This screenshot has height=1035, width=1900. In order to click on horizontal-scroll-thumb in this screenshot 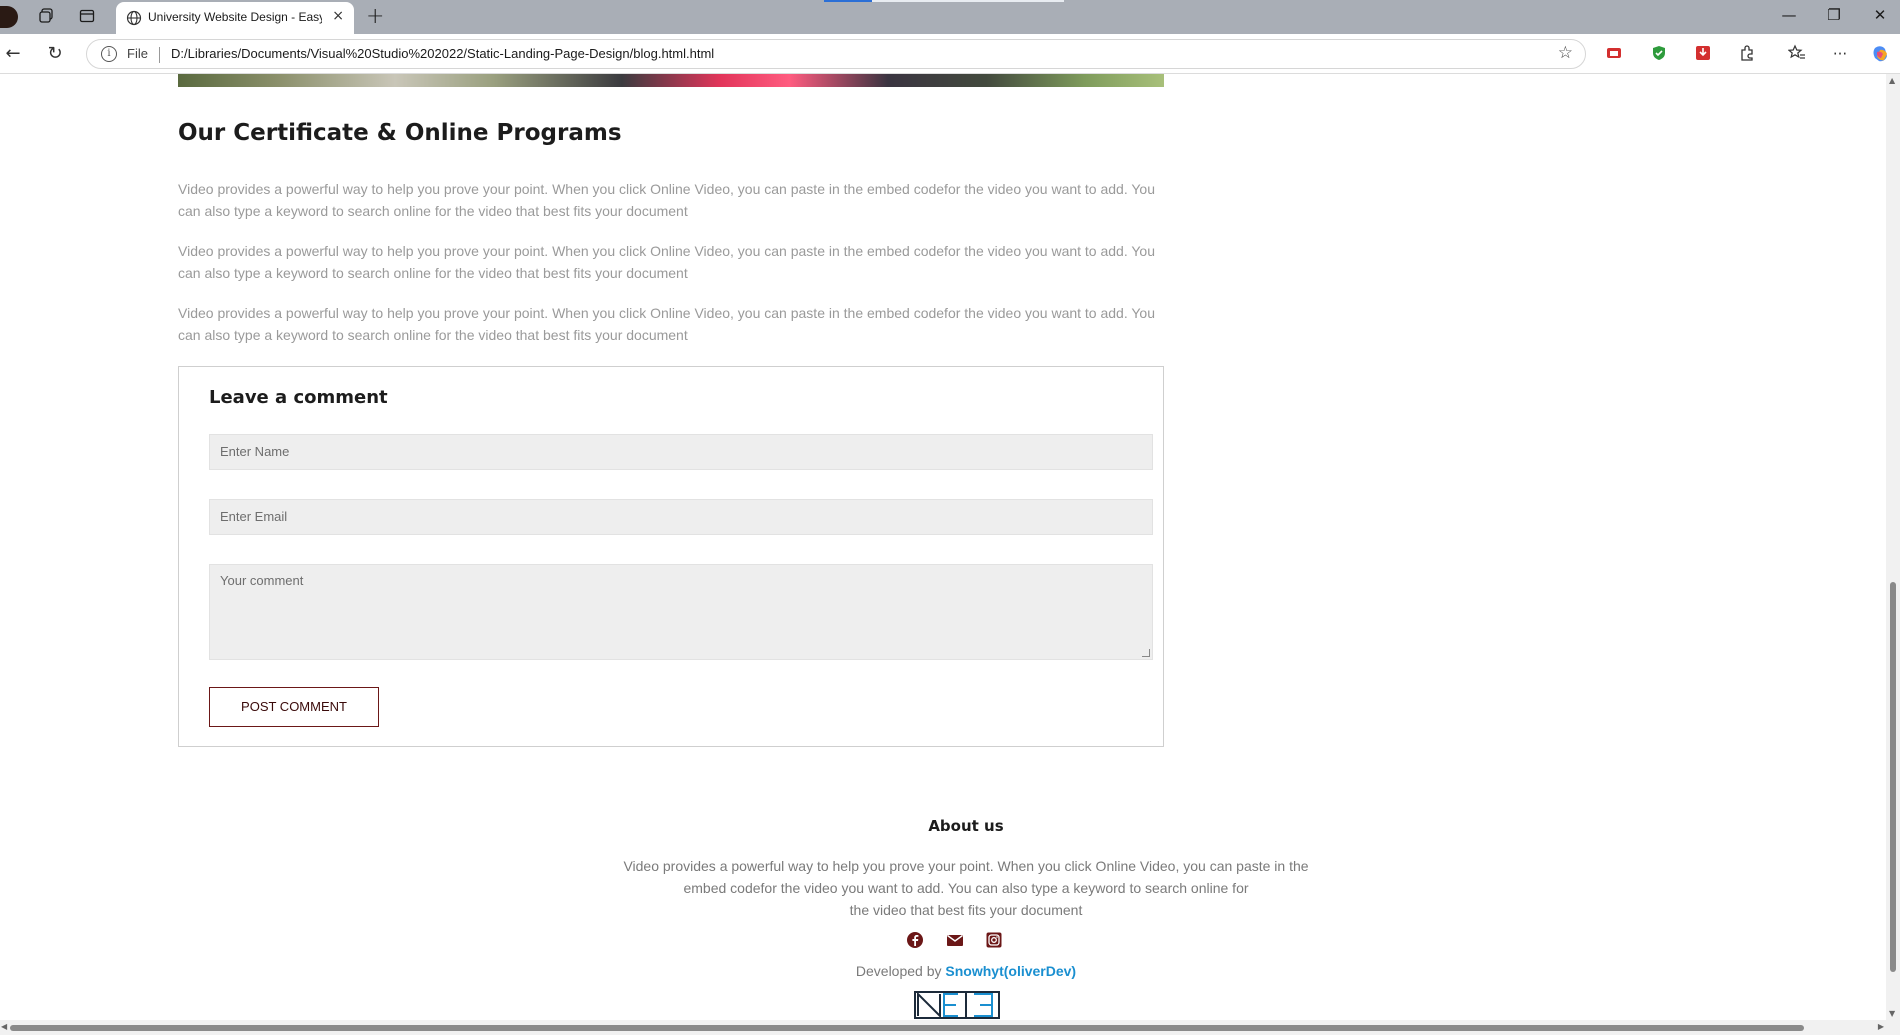, I will do `click(907, 1028)`.